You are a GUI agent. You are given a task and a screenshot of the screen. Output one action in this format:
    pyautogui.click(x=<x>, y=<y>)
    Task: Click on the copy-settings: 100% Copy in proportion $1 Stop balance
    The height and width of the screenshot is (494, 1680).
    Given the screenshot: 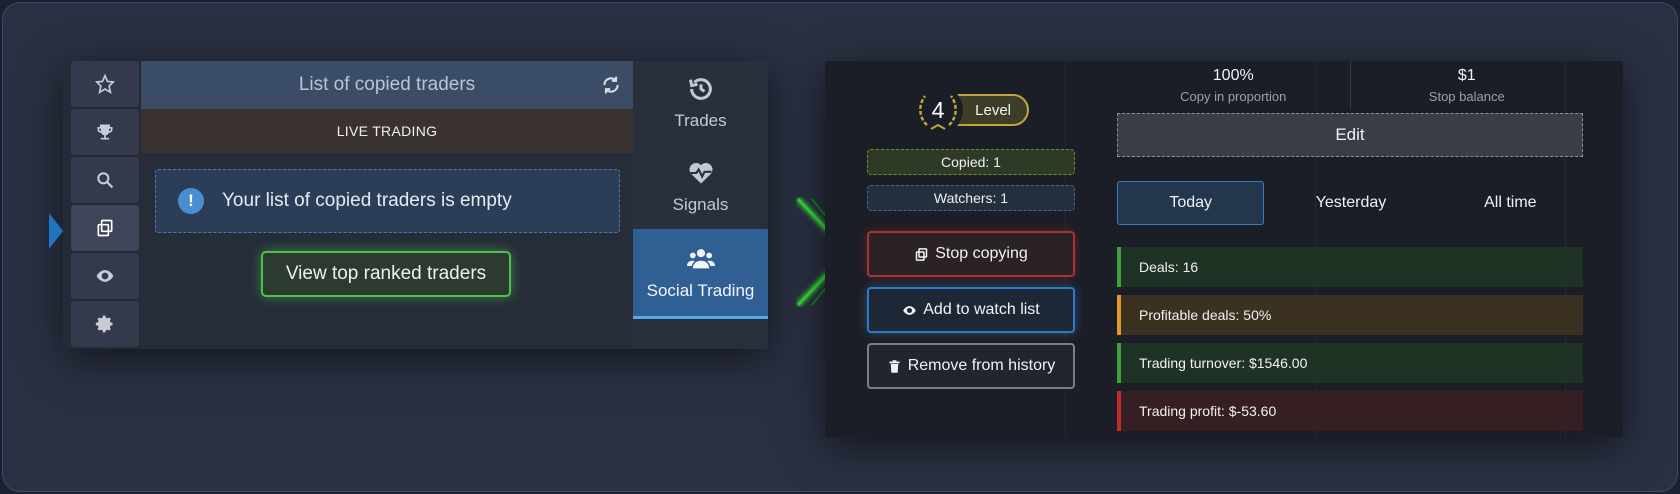 What is the action you would take?
    pyautogui.click(x=1350, y=85)
    